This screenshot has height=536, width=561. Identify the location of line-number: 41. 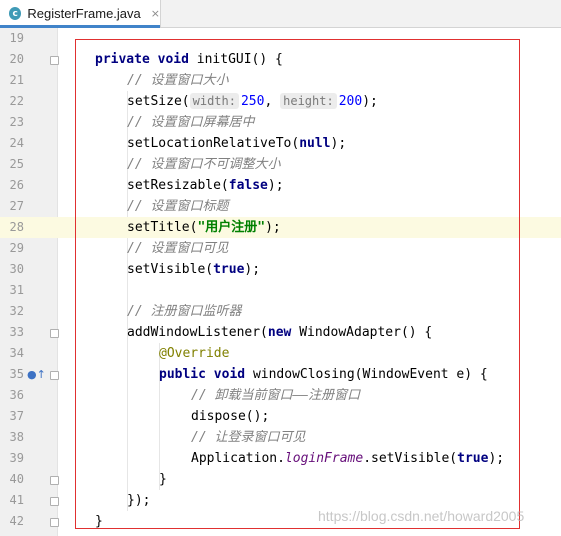
(16, 500).